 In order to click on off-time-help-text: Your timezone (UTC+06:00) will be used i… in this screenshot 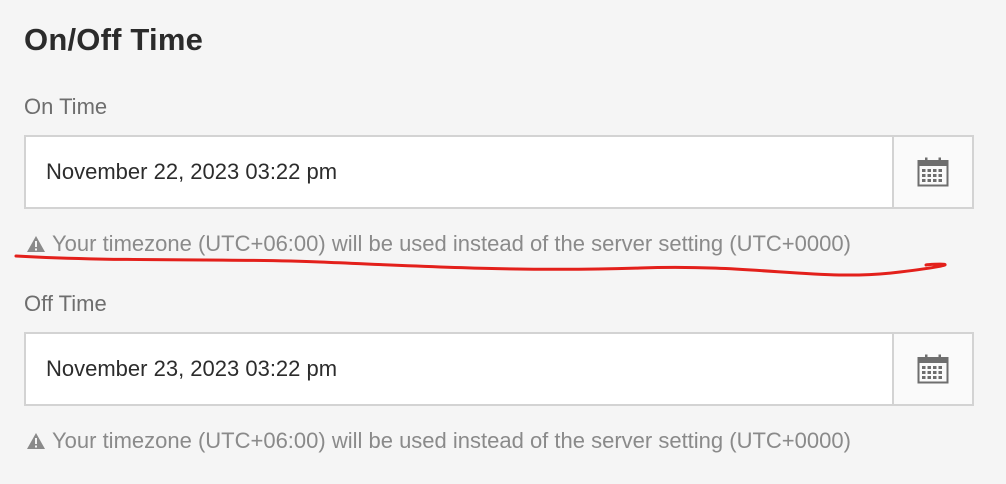, I will do `click(451, 440)`.